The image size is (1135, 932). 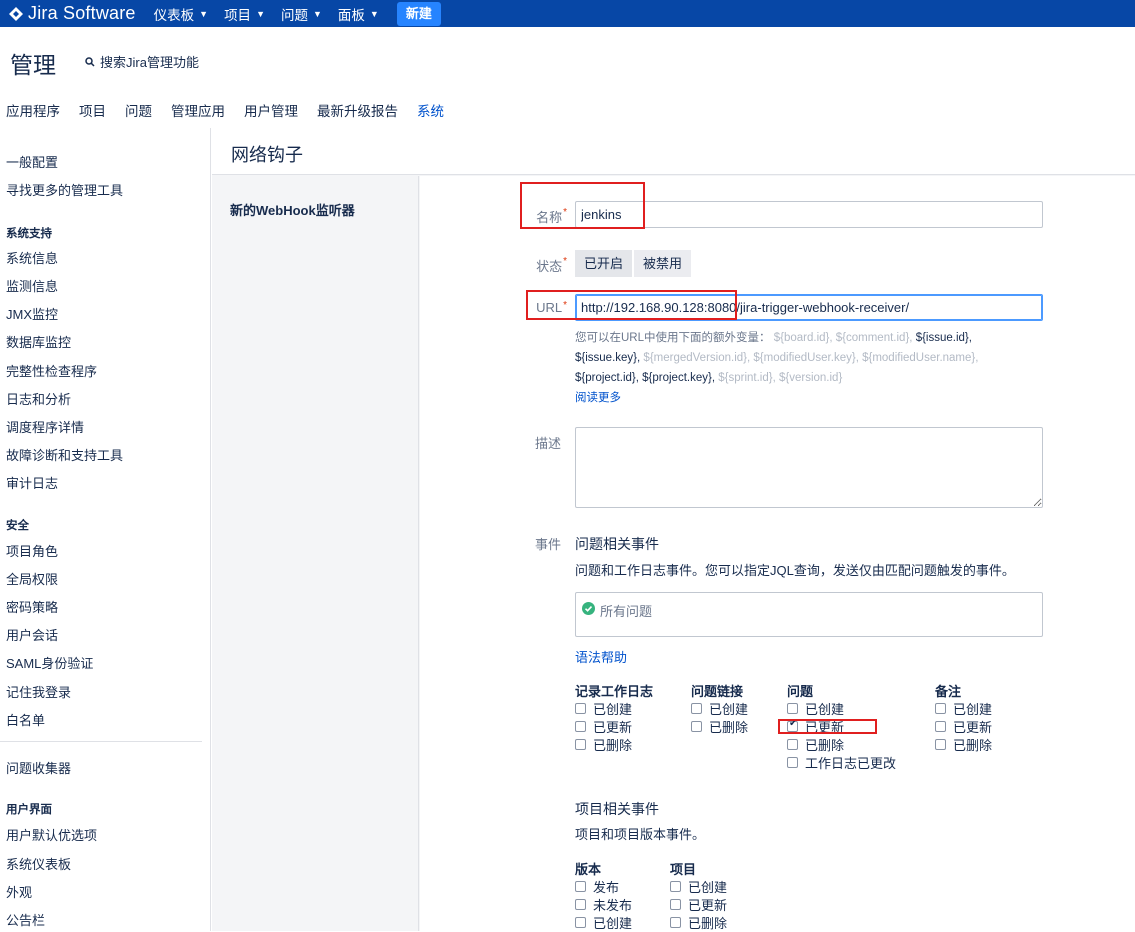 What do you see at coordinates (32, 606) in the screenshot?
I see `sidebar-item-password-policy: 密码策略` at bounding box center [32, 606].